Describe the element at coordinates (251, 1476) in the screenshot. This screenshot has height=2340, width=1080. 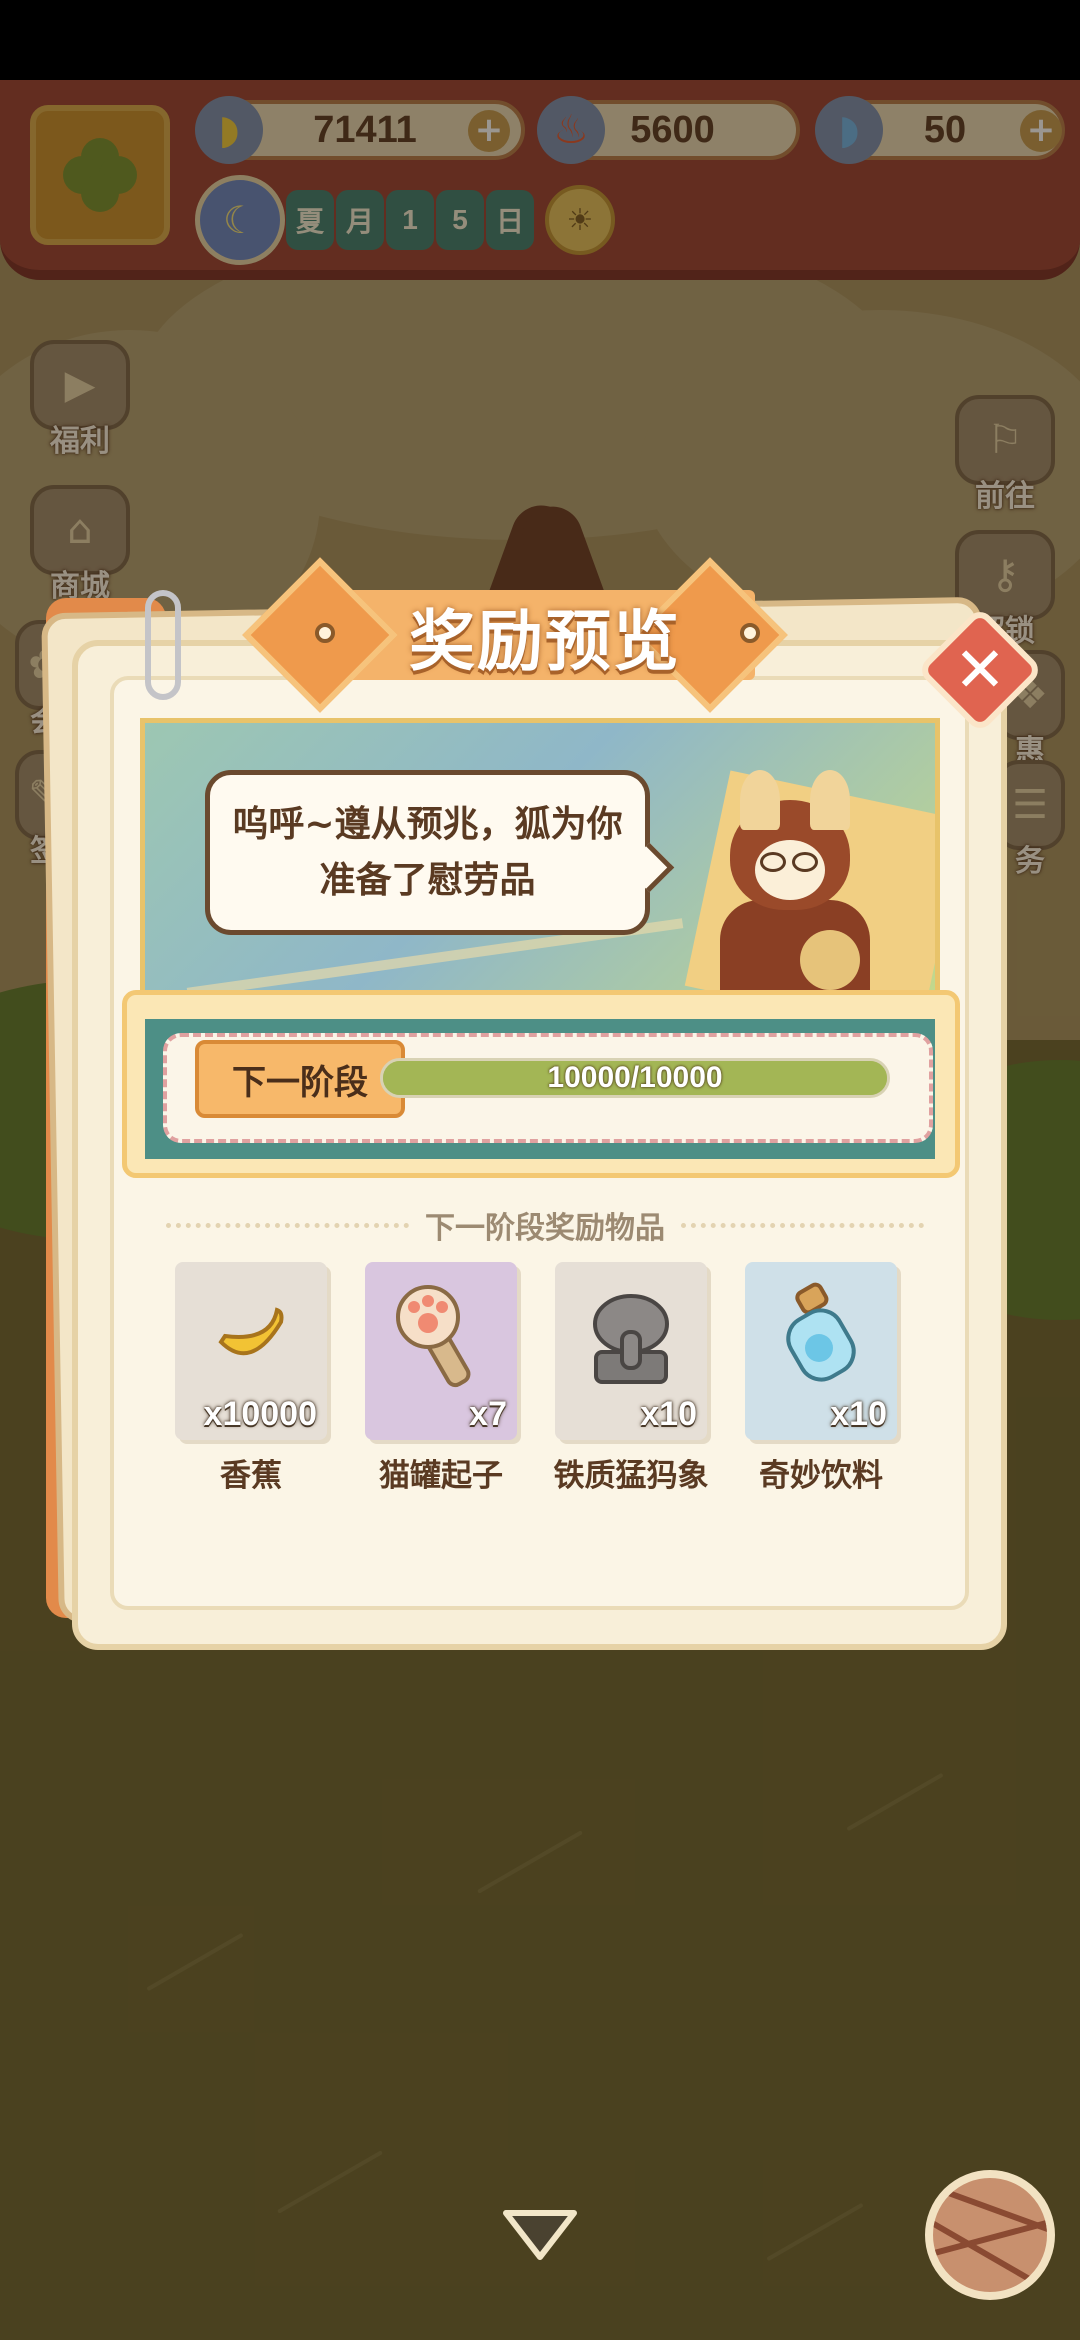
I see `item-name: 香蕉` at that location.